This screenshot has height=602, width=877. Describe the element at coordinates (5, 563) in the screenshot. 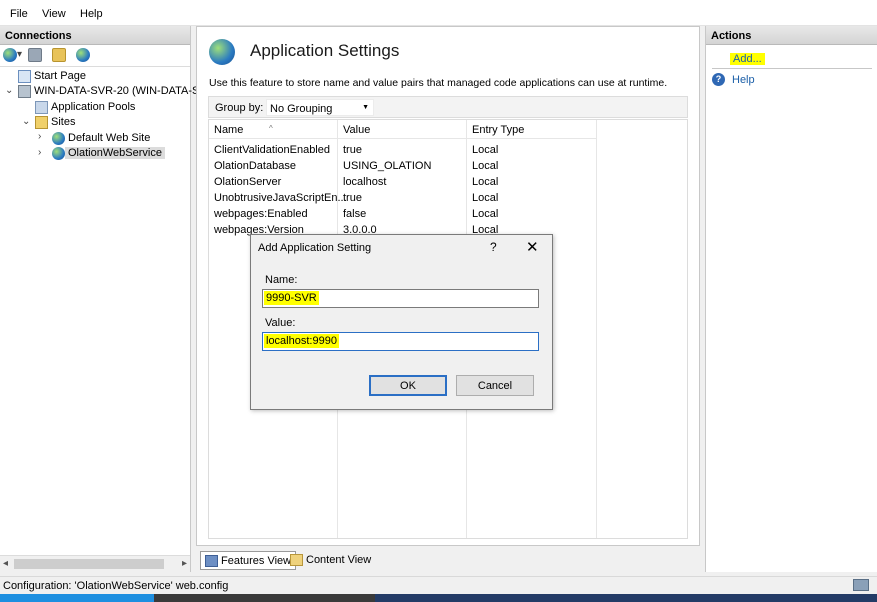

I see `scroll-left-icon: ◂` at that location.